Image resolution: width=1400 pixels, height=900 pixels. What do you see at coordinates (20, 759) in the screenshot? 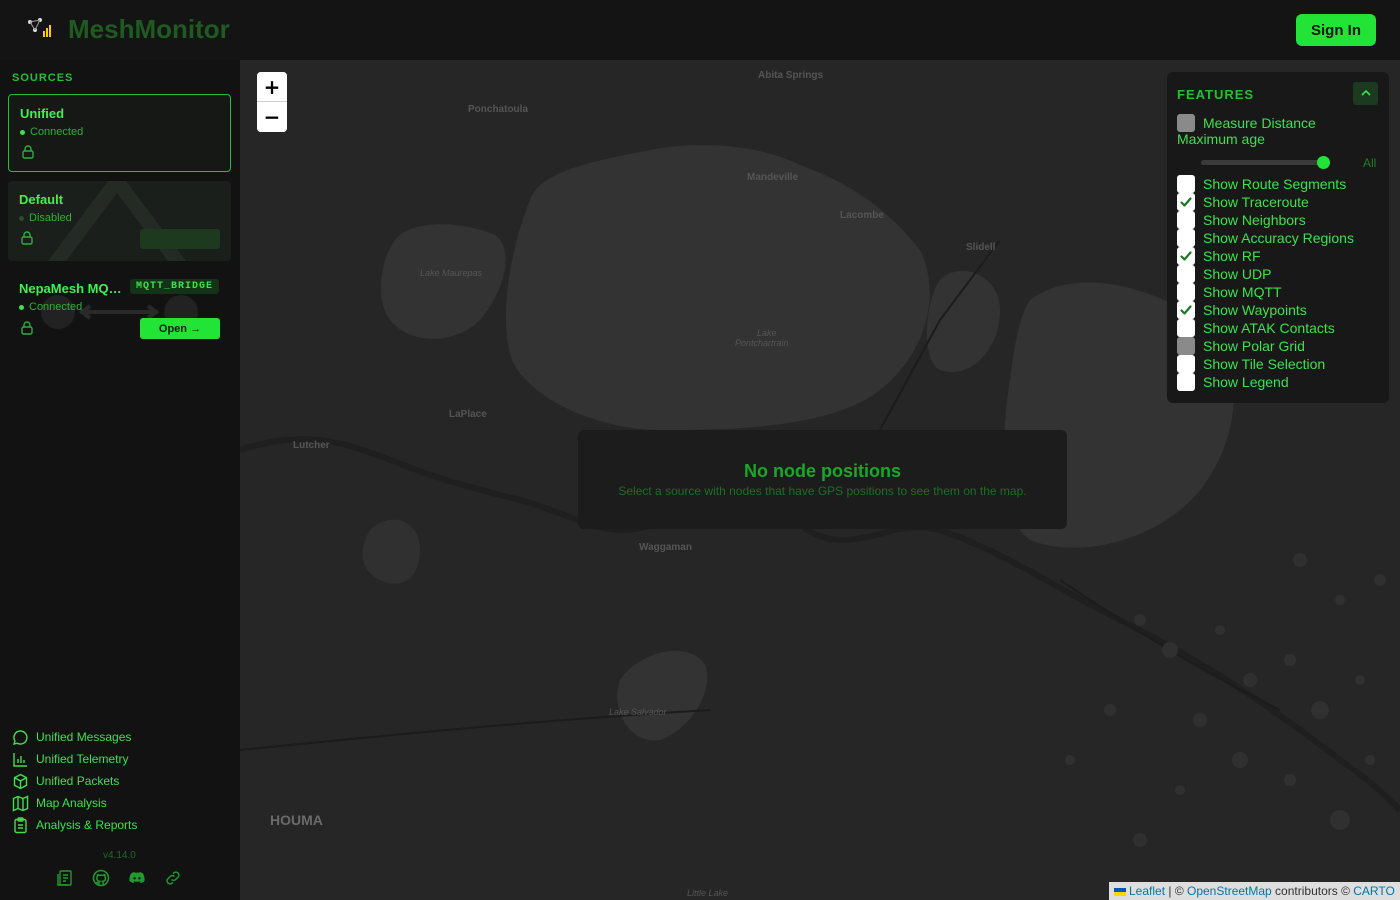
I see `bar-chart-icon` at bounding box center [20, 759].